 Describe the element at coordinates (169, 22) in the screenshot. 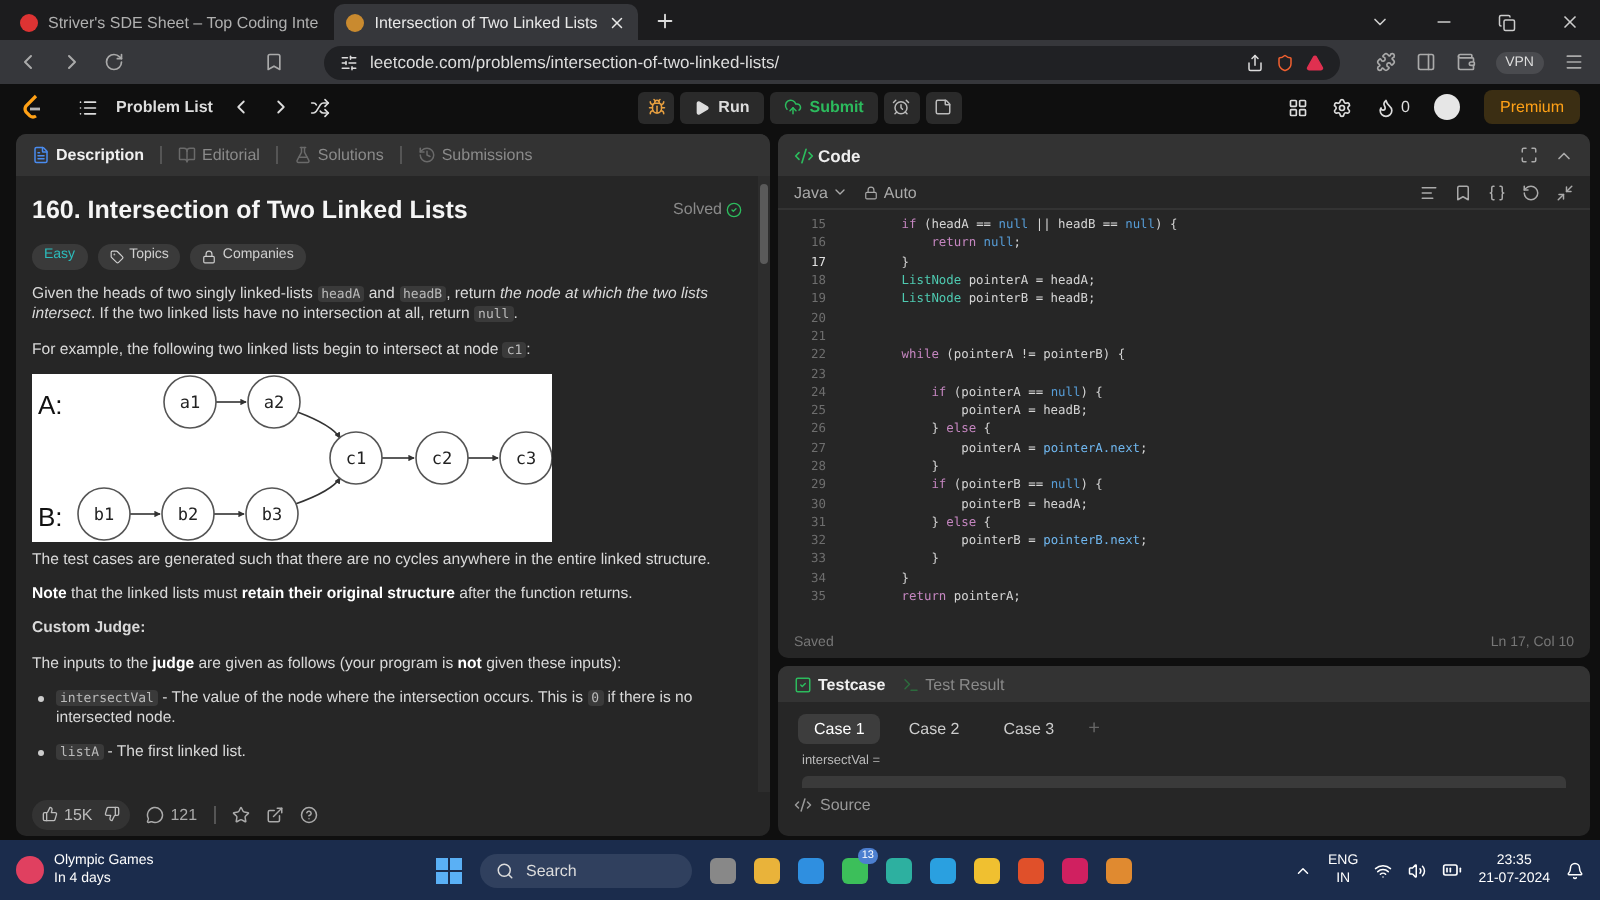

I see `browser-tab: Striver's SDE Sheet – Top Coding Inte` at that location.